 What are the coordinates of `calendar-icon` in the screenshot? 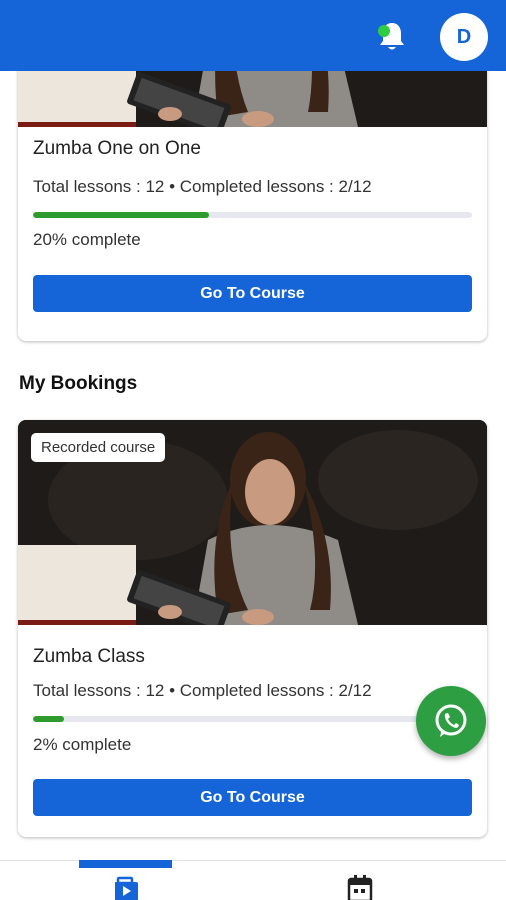 It's located at (361, 887).